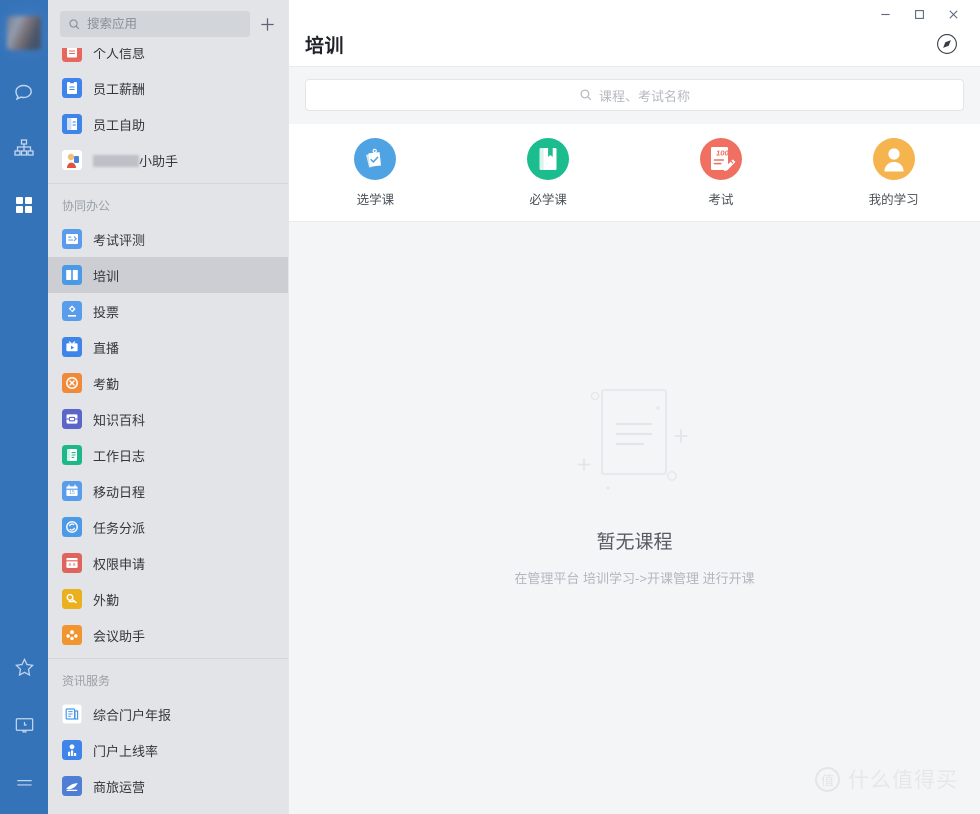 The width and height of the screenshot is (980, 814). Describe the element at coordinates (634, 578) in the screenshot. I see `empty-subtitle: 在管理平台 培训学习->开课管理 进行开课` at that location.